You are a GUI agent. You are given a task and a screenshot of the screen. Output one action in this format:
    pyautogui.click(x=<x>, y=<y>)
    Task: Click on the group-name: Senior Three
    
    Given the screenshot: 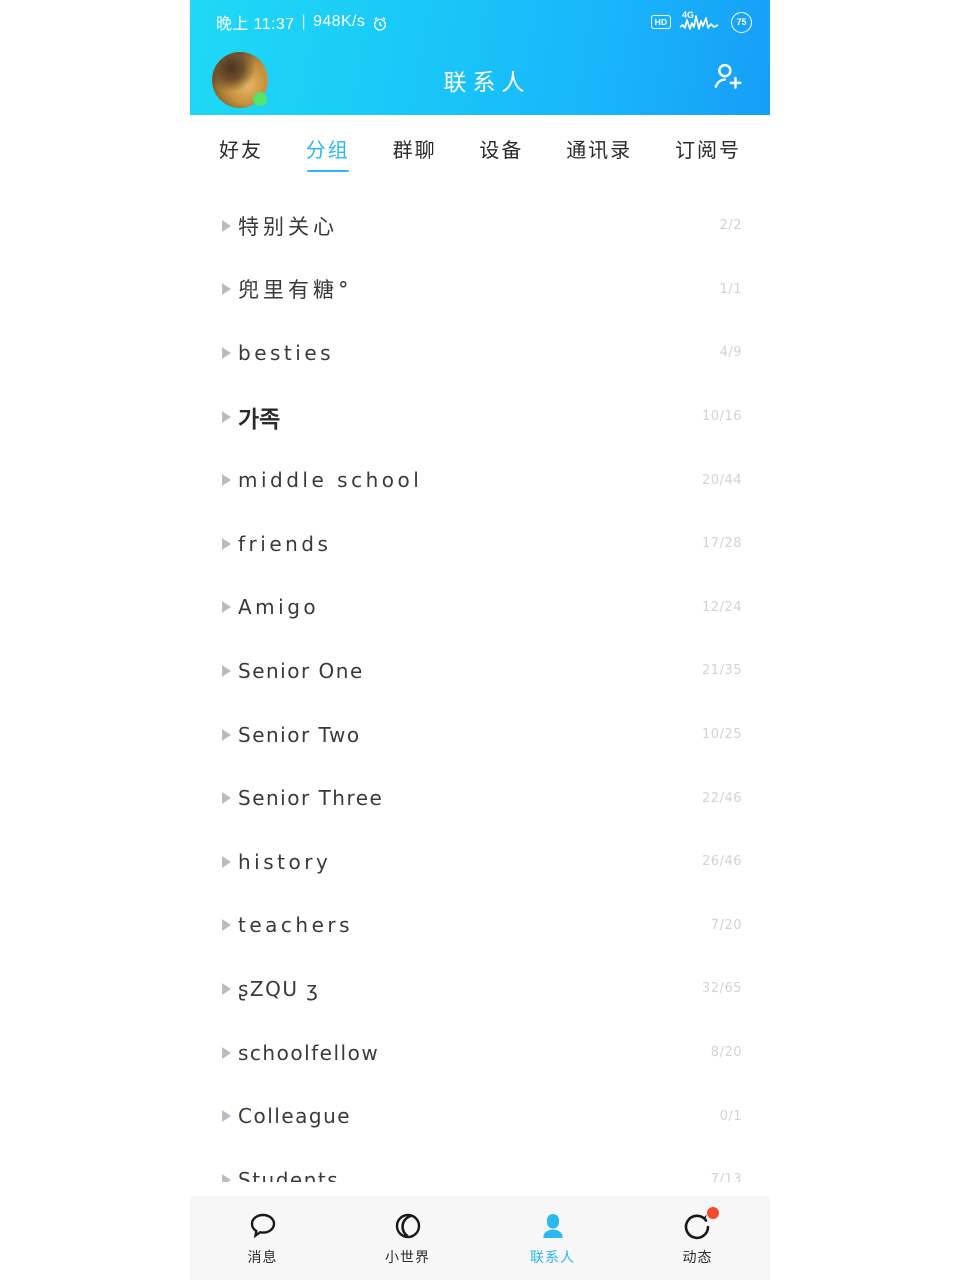 What is the action you would take?
    pyautogui.click(x=311, y=798)
    